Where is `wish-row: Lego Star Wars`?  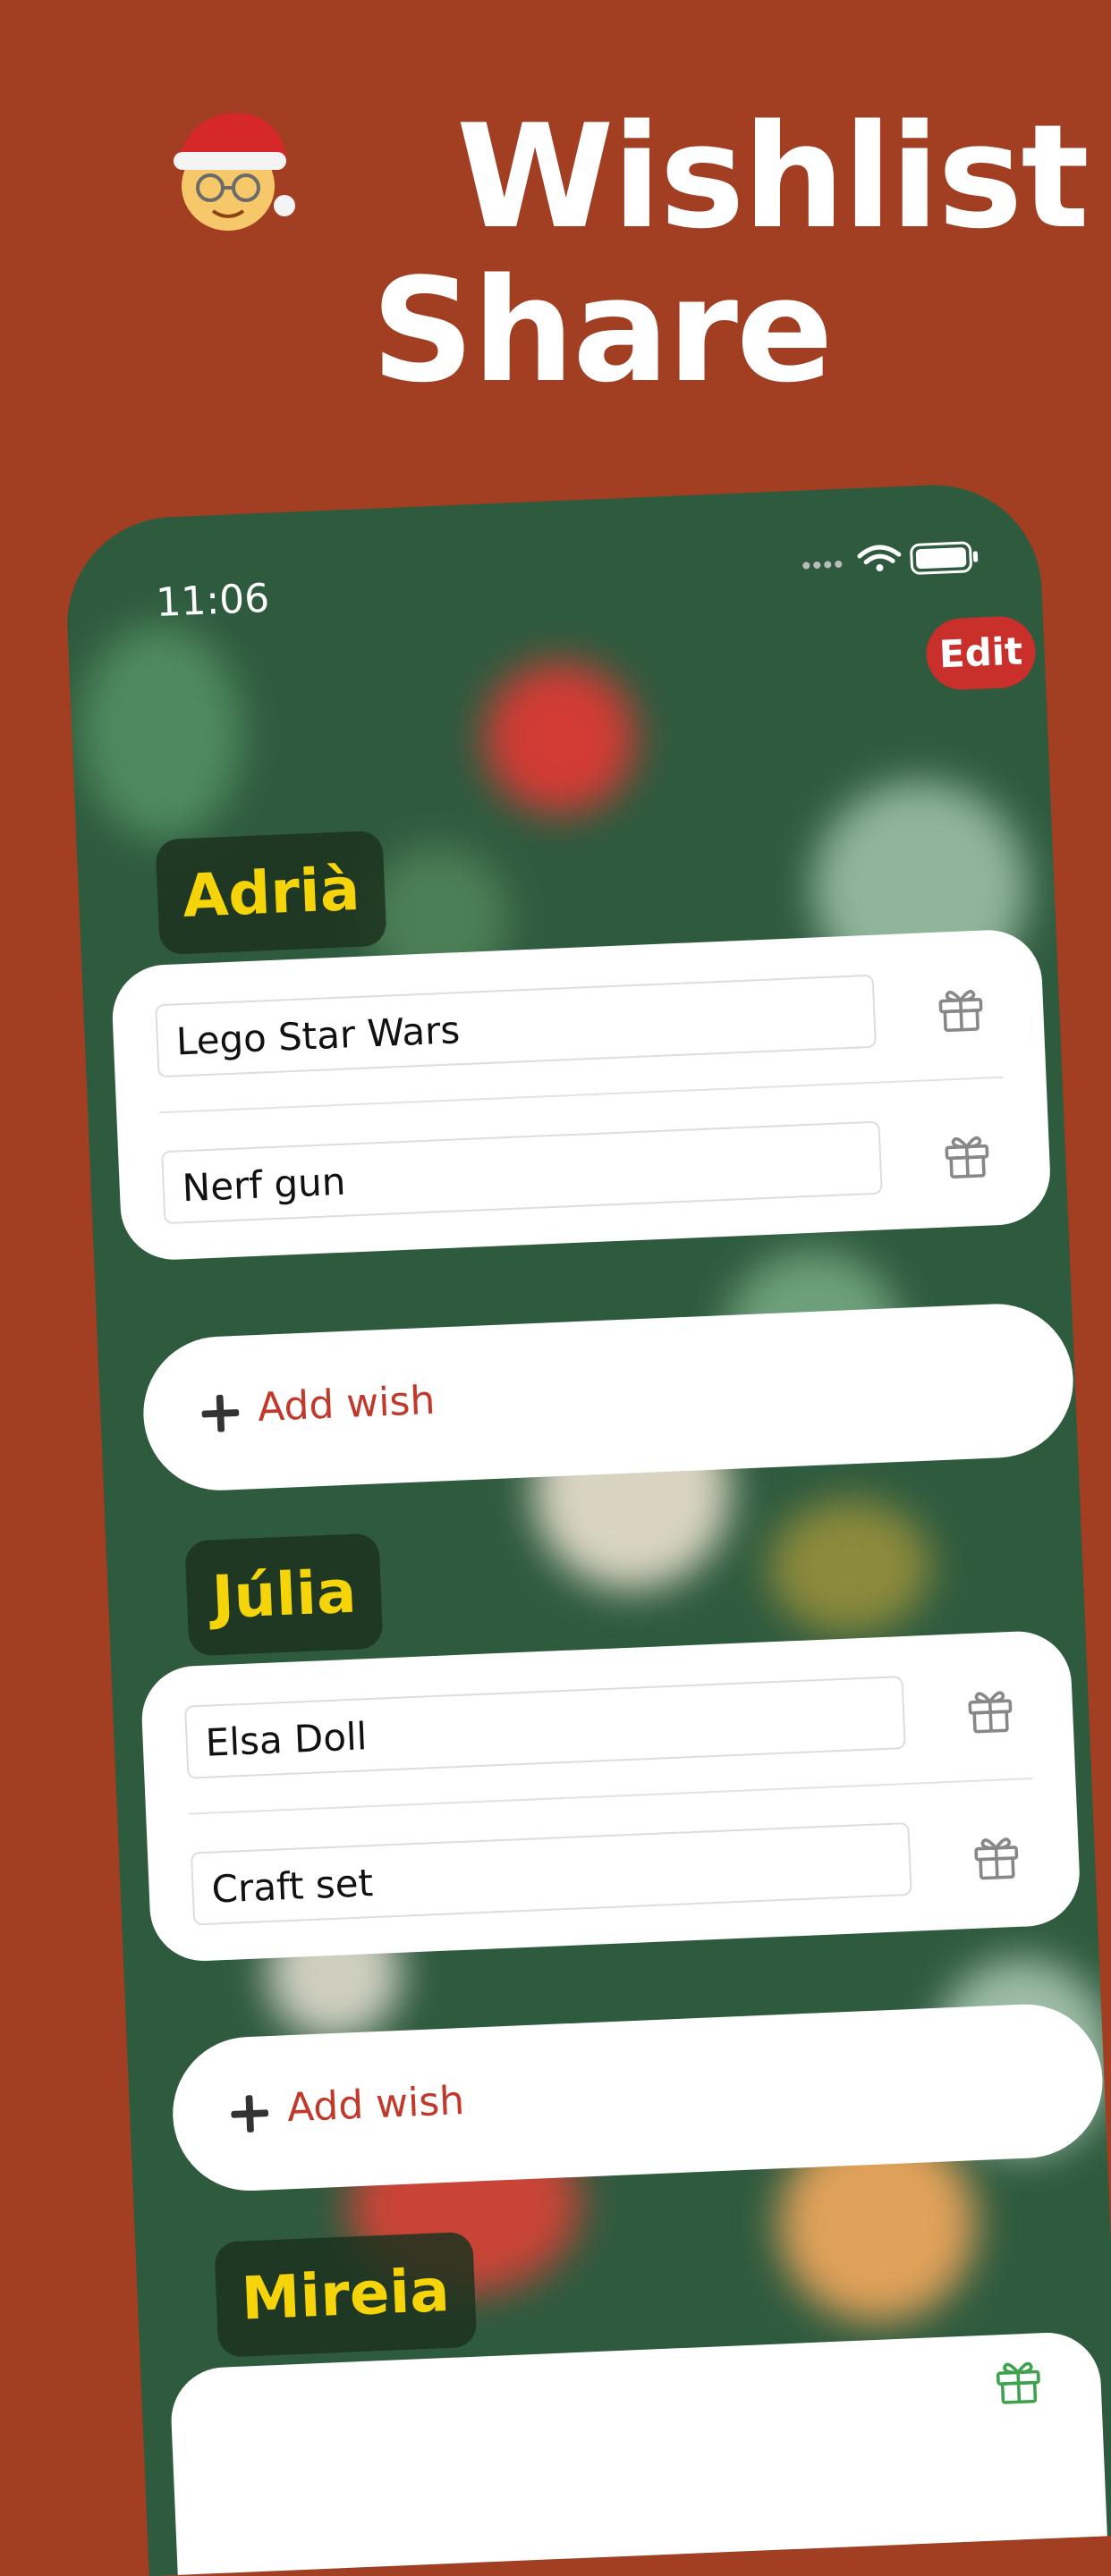 wish-row: Lego Star Wars is located at coordinates (578, 1023).